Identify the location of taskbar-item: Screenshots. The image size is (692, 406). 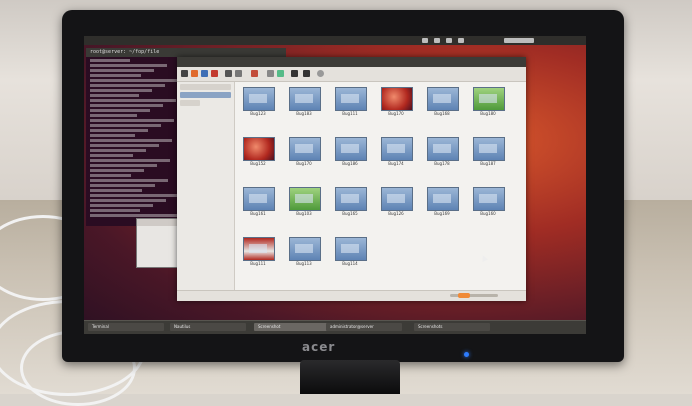
(452, 327).